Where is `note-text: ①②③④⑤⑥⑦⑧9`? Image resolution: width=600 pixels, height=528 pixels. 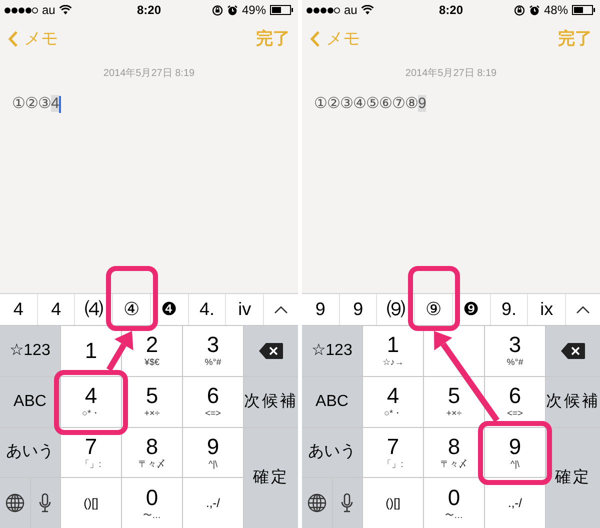 note-text: ①②③④⑤⑥⑦⑧9 is located at coordinates (370, 104).